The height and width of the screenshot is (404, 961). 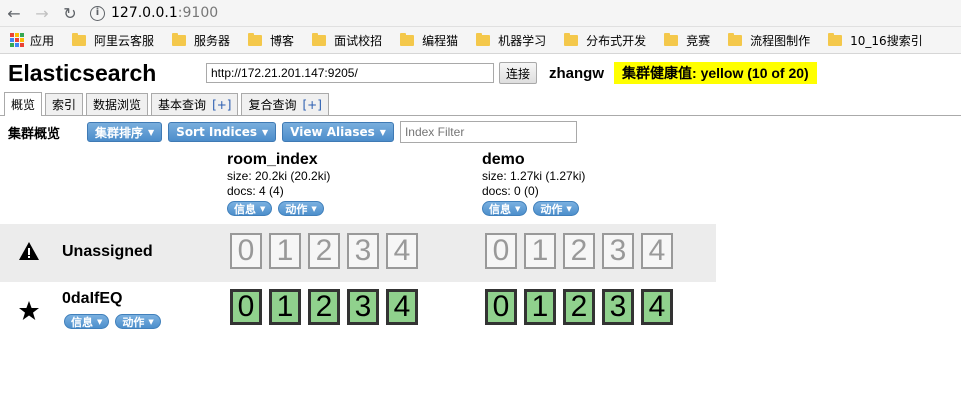 I want to click on node-row-unassigned: Unassigned 0 1 2 3 4 0 1 2 3 4, so click(x=358, y=253).